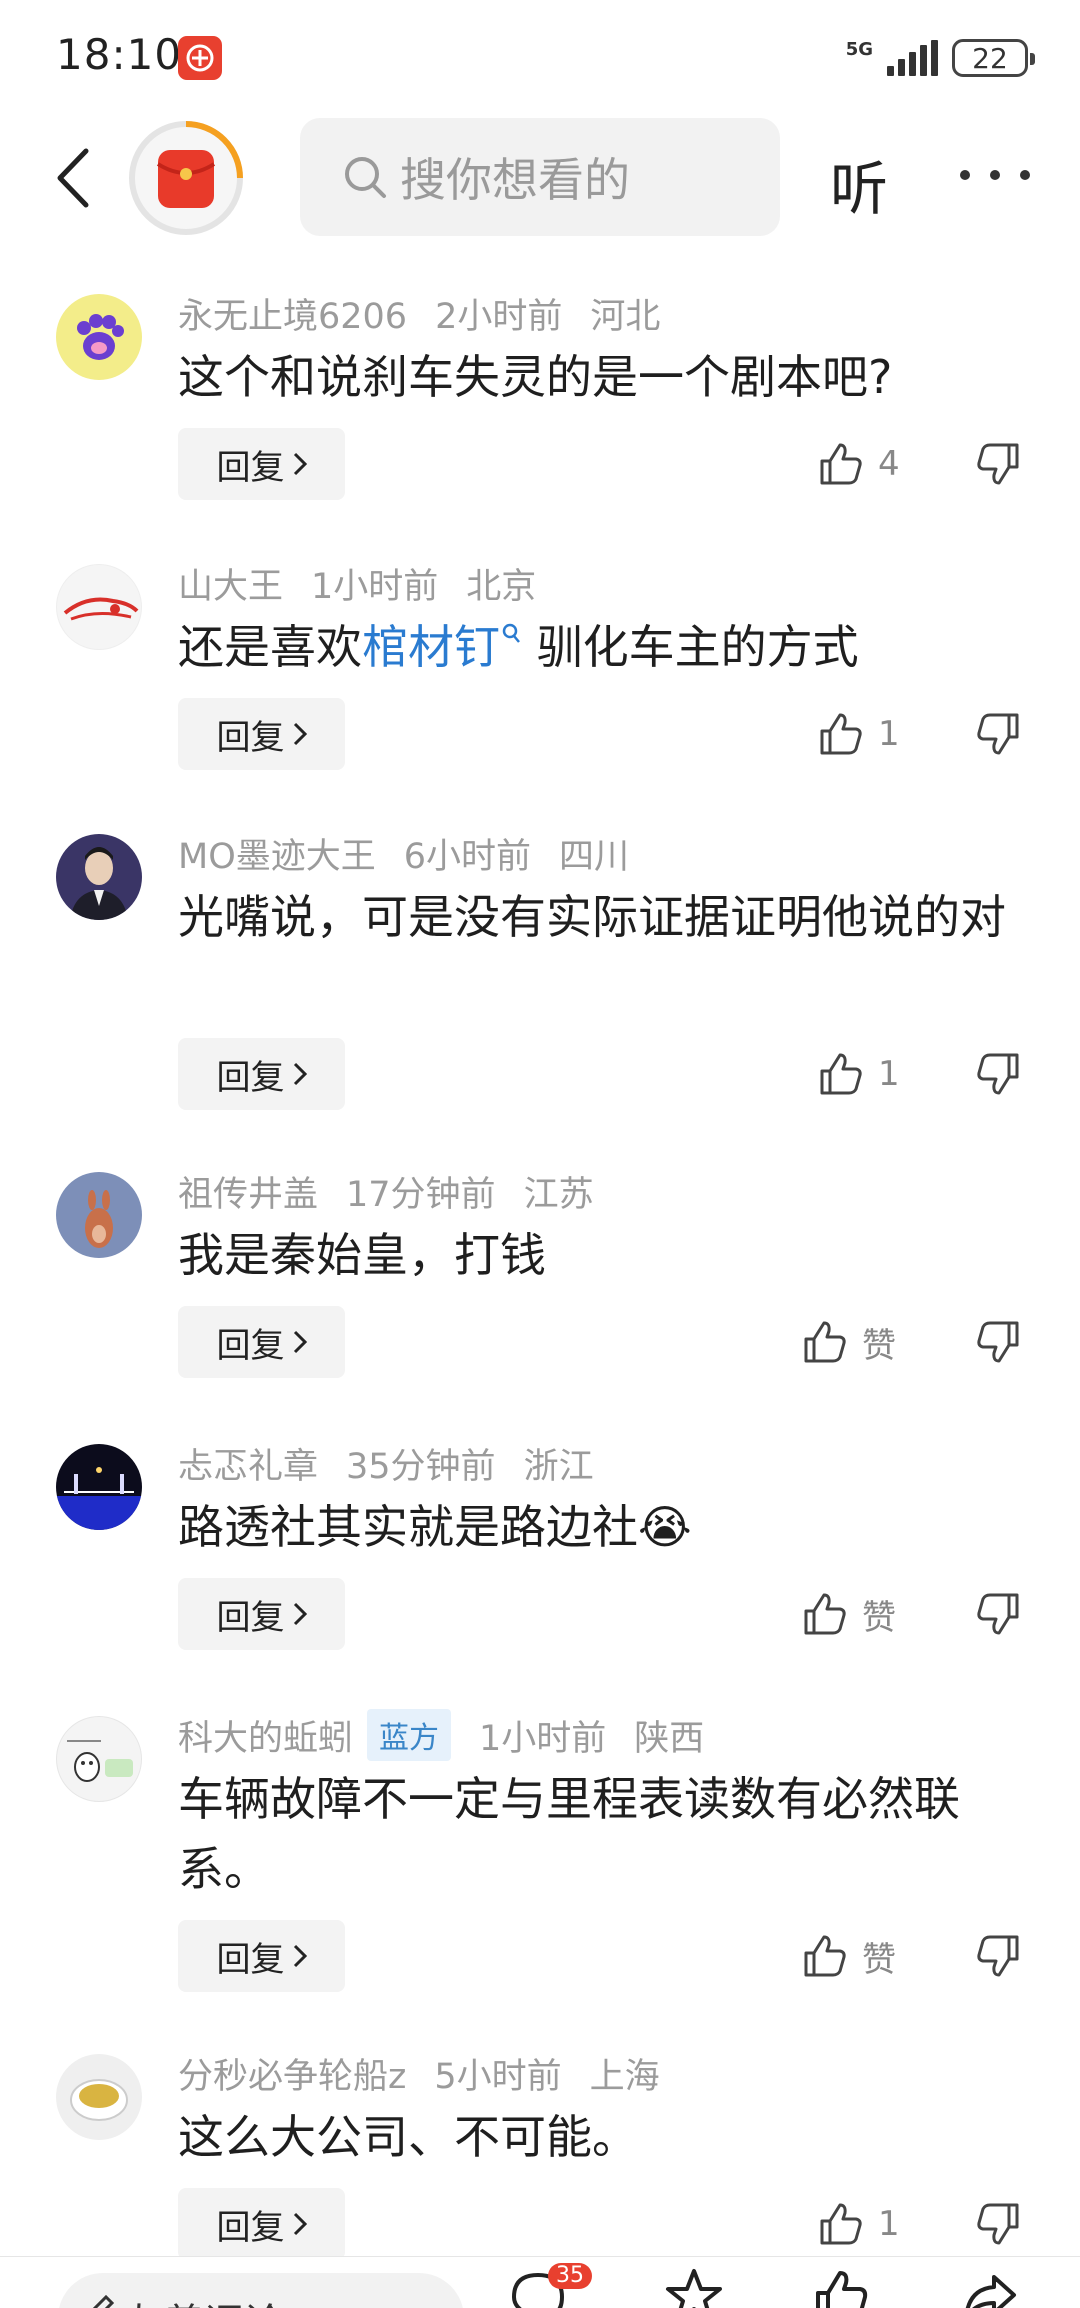 This screenshot has width=1080, height=2308. I want to click on comment-text: 光嘴说，可是没有实际证据证明他说的对, so click(598, 917).